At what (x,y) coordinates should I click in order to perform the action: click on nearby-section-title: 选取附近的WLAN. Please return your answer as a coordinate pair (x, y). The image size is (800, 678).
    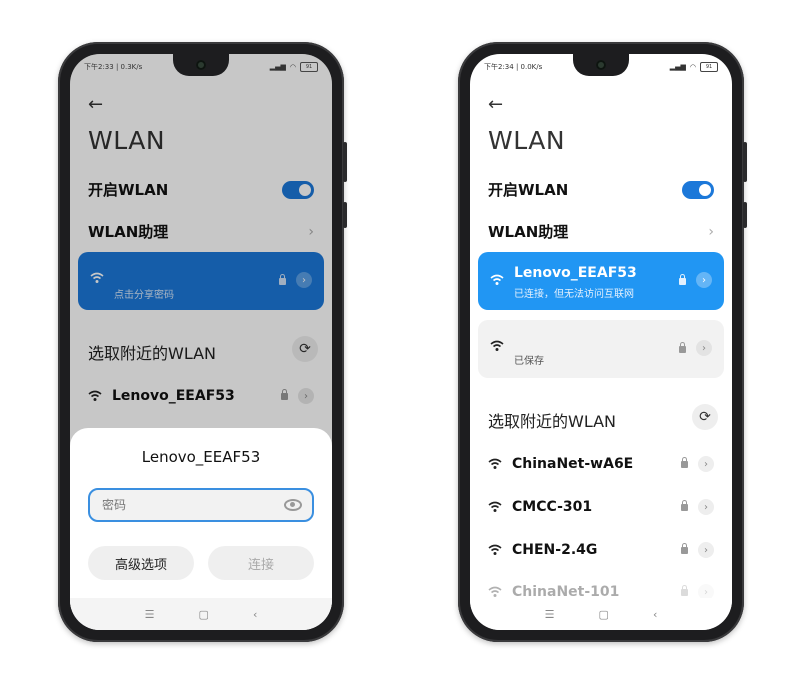
    Looking at the image, I should click on (552, 421).